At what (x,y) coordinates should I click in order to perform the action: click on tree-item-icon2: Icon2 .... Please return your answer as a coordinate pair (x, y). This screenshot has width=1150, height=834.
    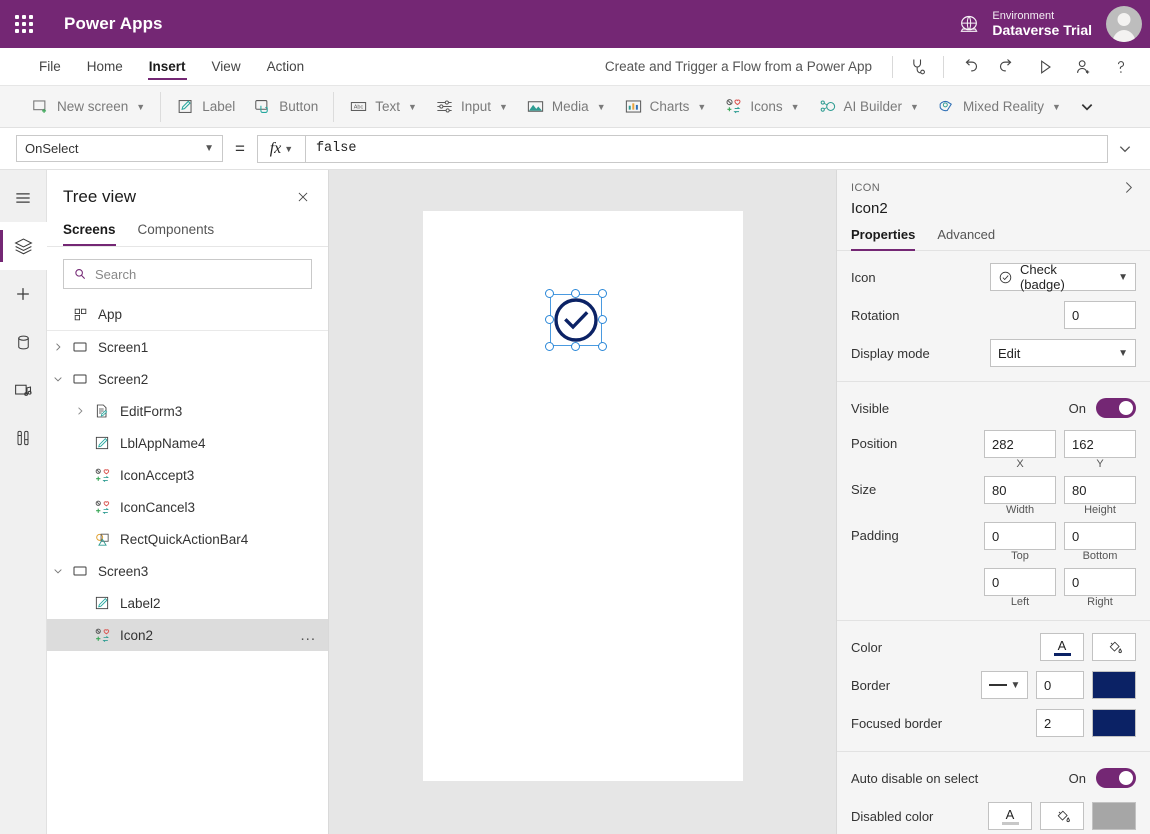
    Looking at the image, I should click on (187, 635).